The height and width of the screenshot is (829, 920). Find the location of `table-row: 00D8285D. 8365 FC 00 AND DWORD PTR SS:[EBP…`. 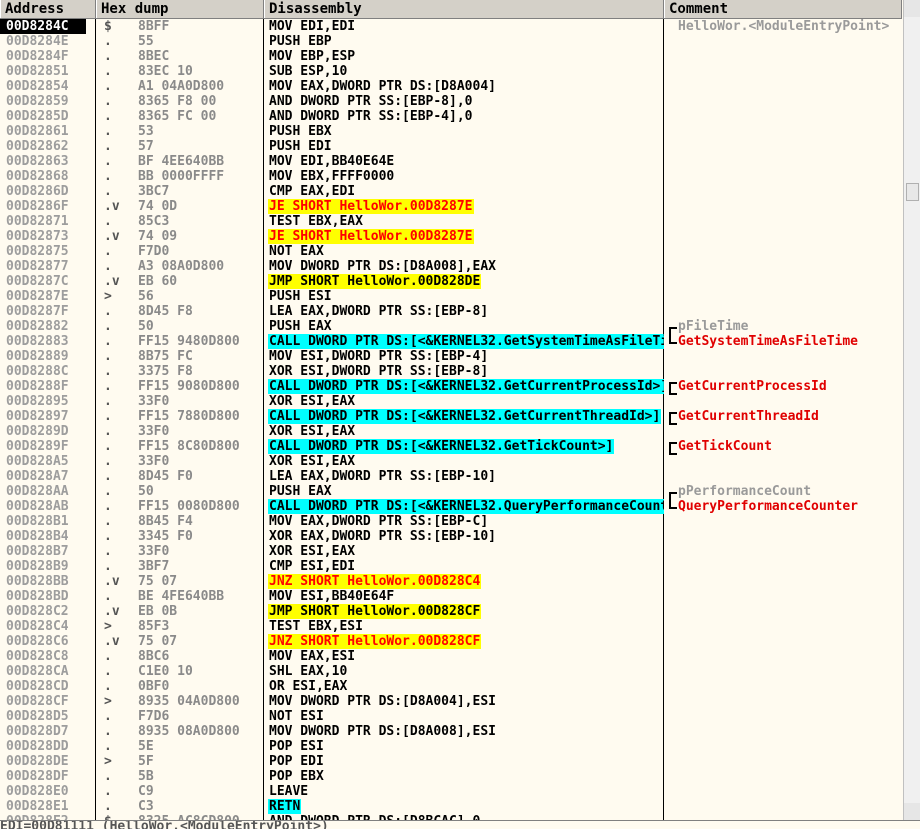

table-row: 00D8285D. 8365 FC 00 AND DWORD PTR SS:[EBP… is located at coordinates (451, 116).